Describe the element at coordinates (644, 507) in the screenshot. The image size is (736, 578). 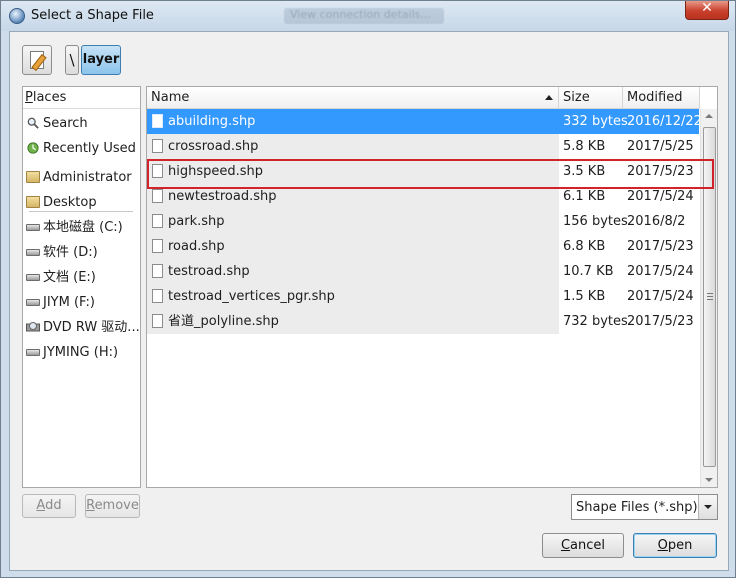
I see `file-type-filter-select: Shape Files (*.shp)` at that location.